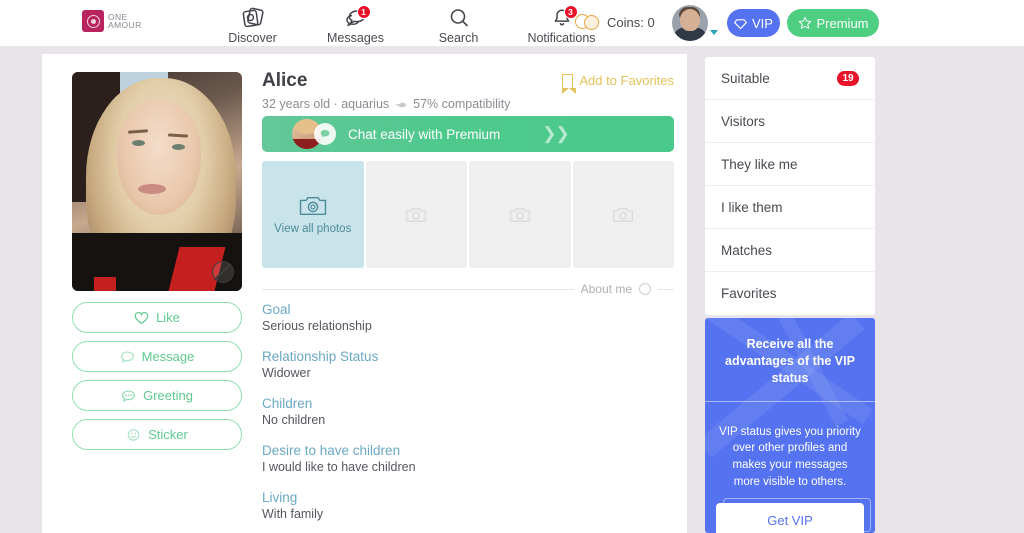 This screenshot has width=1024, height=533. Describe the element at coordinates (790, 207) in the screenshot. I see `sidebar-item-i-like-them: I like them` at that location.